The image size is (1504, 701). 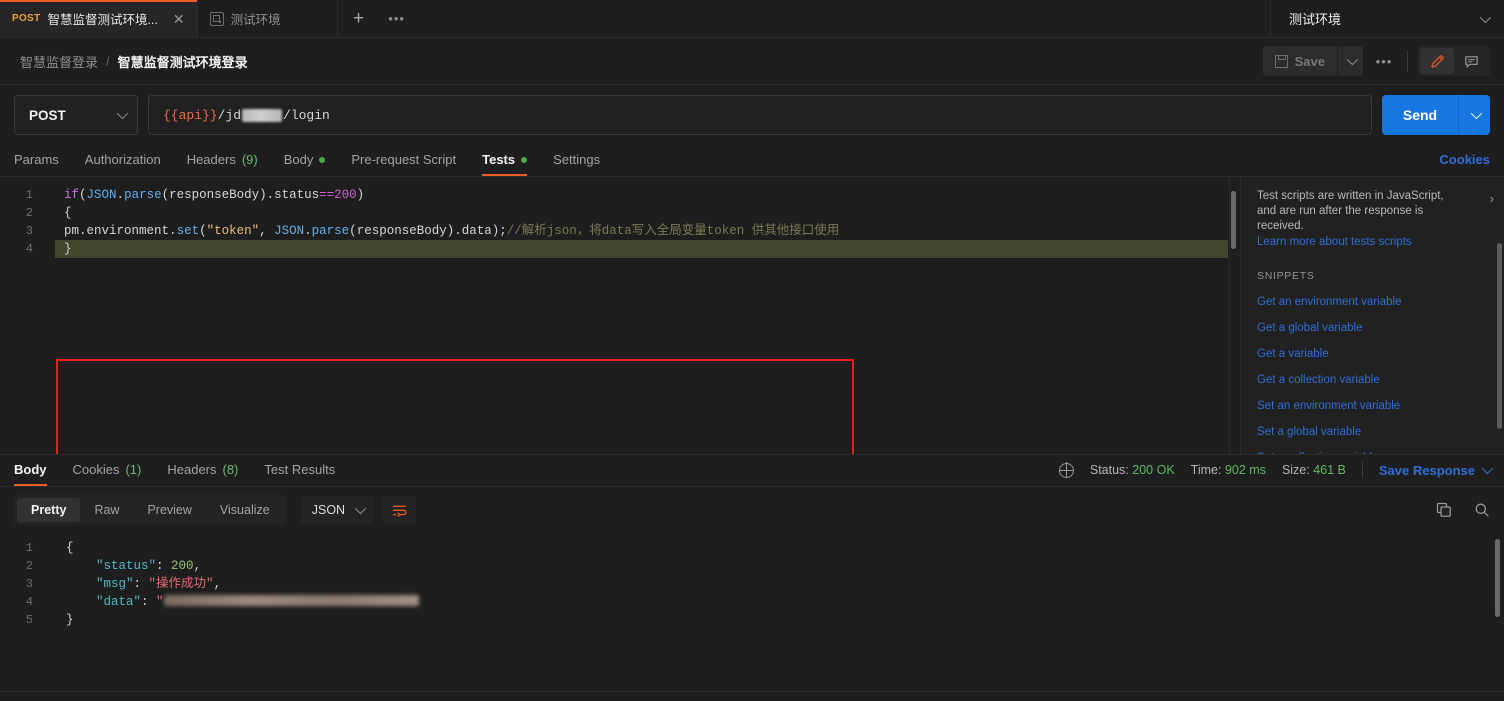 I want to click on code-token: status, so click(x=297, y=195).